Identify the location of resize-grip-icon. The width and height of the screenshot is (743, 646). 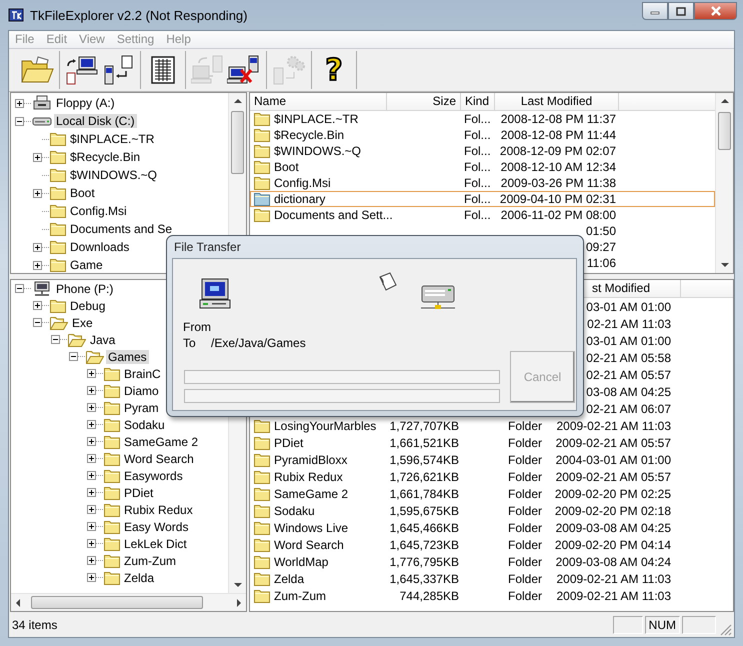
(725, 629).